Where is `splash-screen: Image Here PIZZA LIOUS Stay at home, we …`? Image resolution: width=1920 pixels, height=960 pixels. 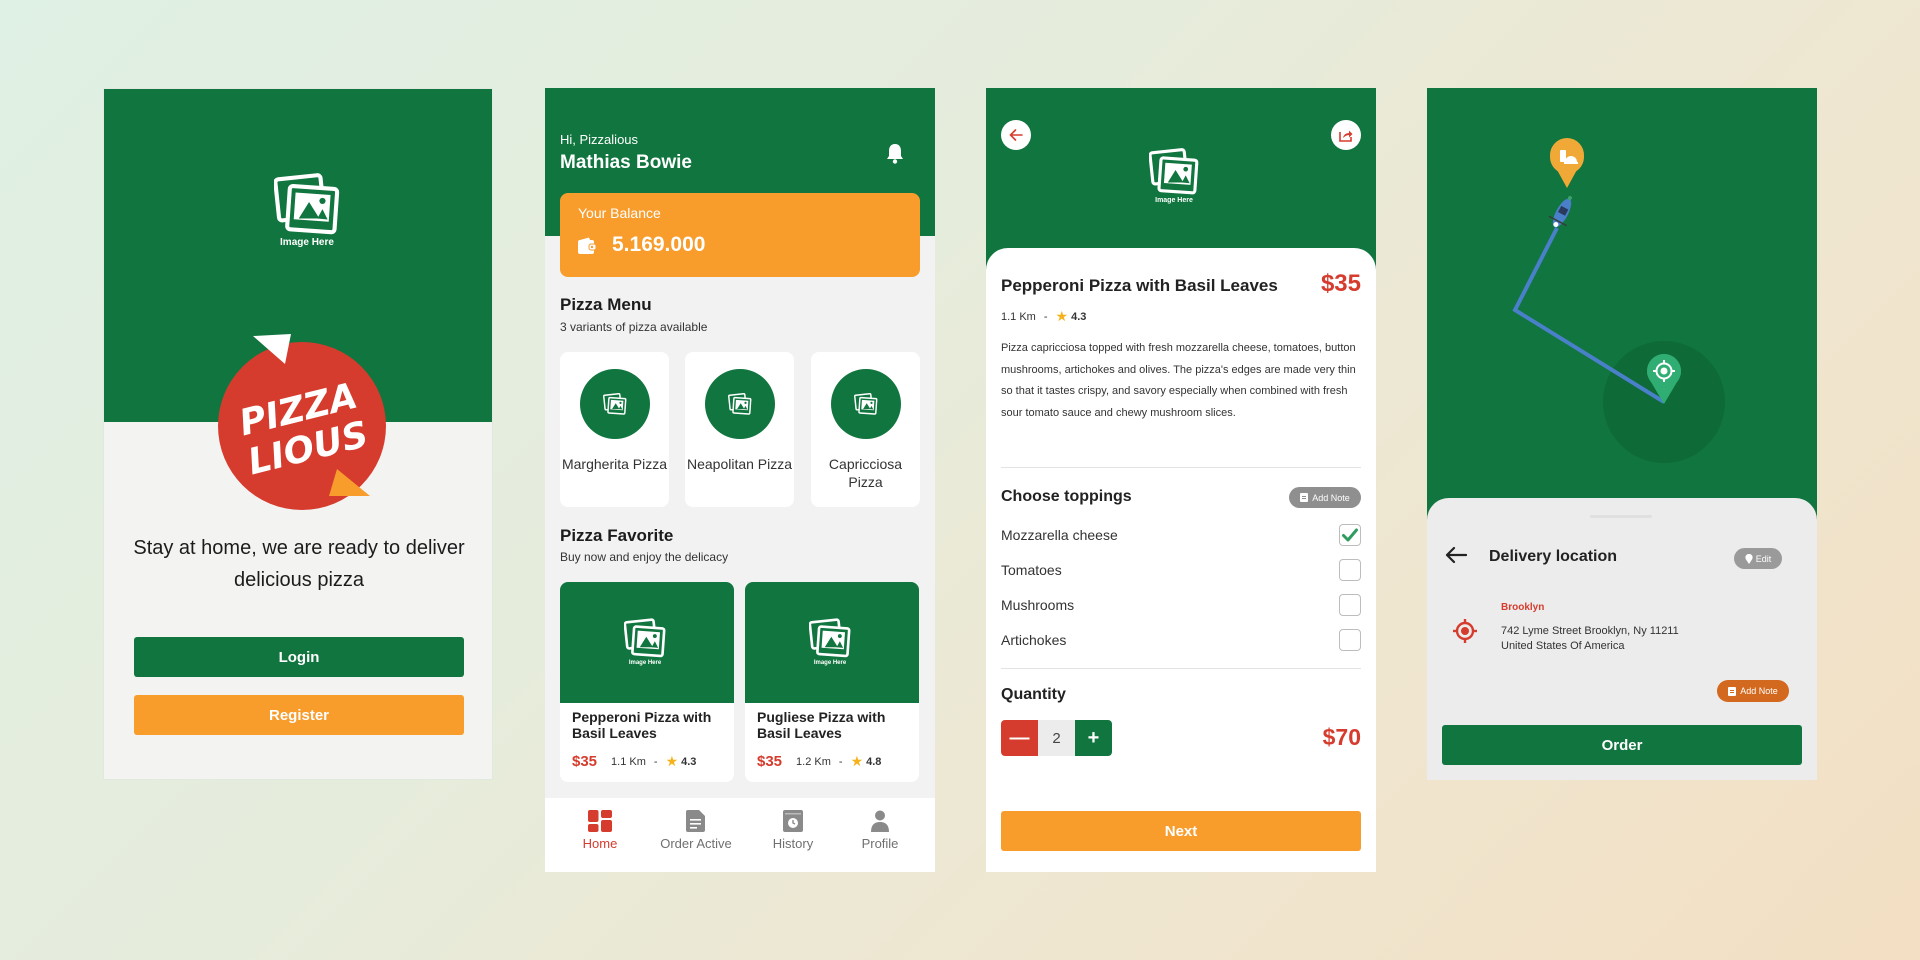 splash-screen: Image Here PIZZA LIOUS Stay at home, we … is located at coordinates (298, 434).